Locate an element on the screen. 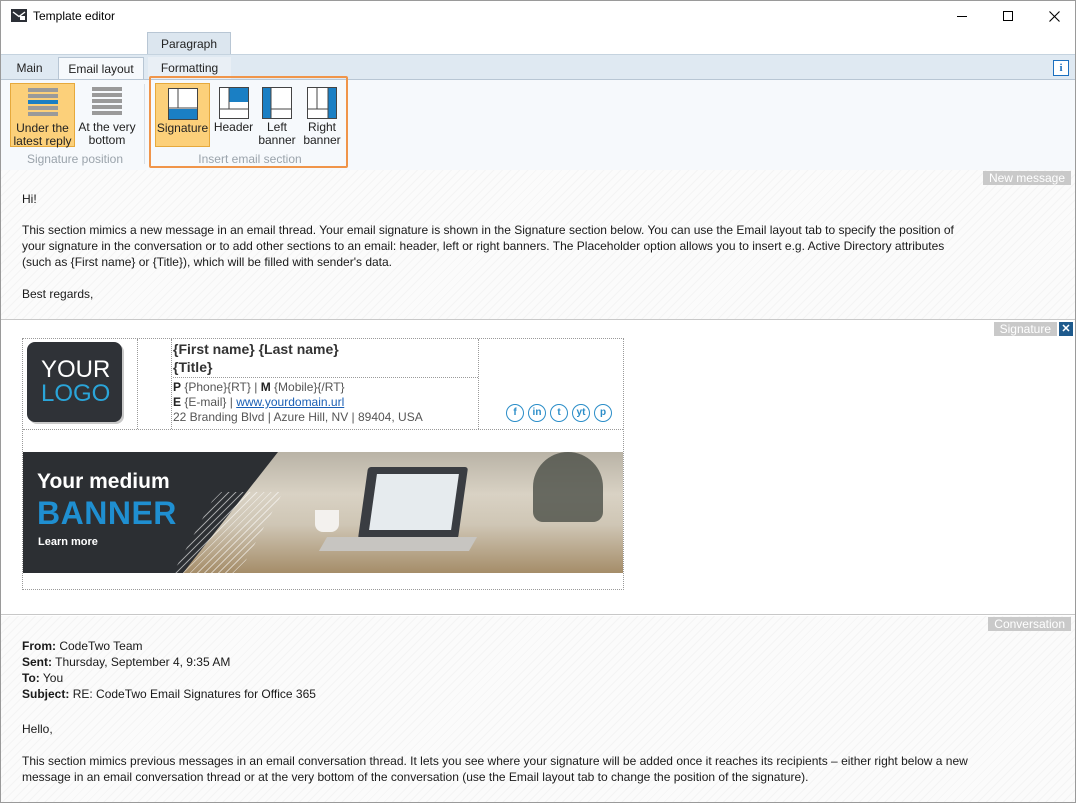 This screenshot has width=1076, height=803. at-very-bottom-icon is located at coordinates (107, 101).